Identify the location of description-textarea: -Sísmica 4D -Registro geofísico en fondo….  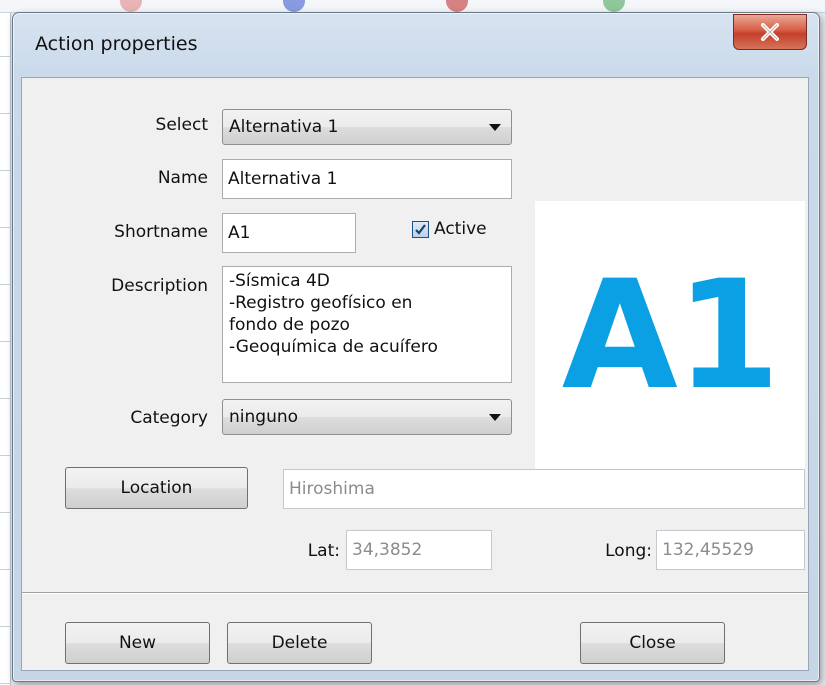
(367, 324).